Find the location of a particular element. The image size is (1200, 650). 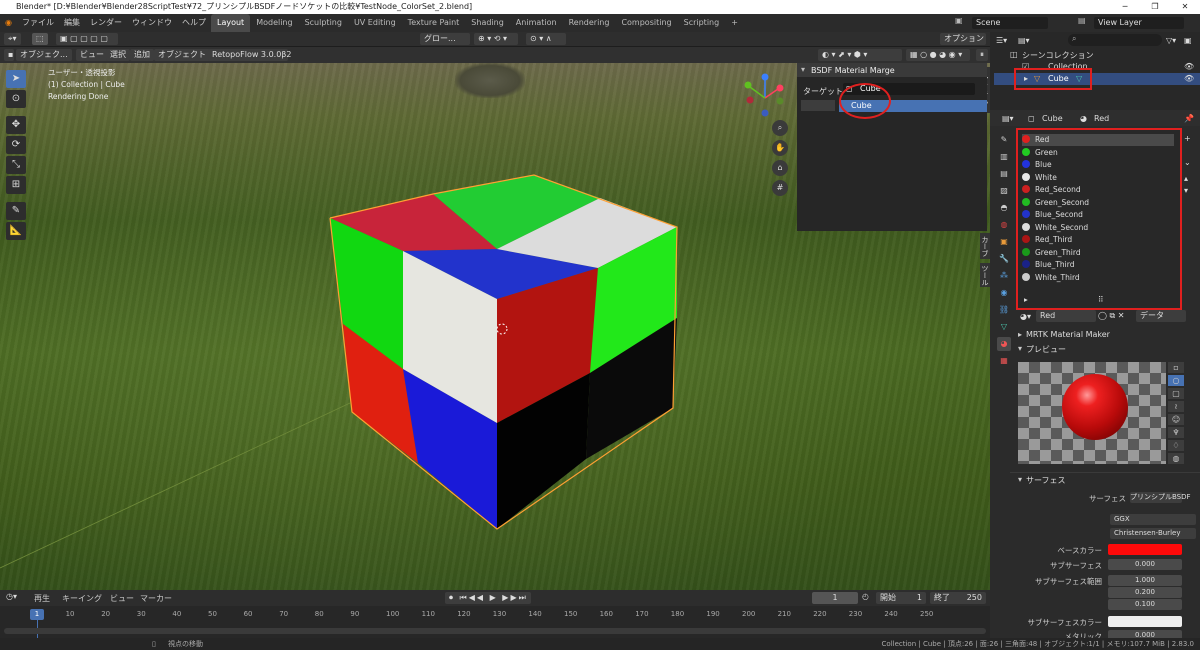

properties-editor-icon: ▤▾ is located at coordinates (1008, 118).